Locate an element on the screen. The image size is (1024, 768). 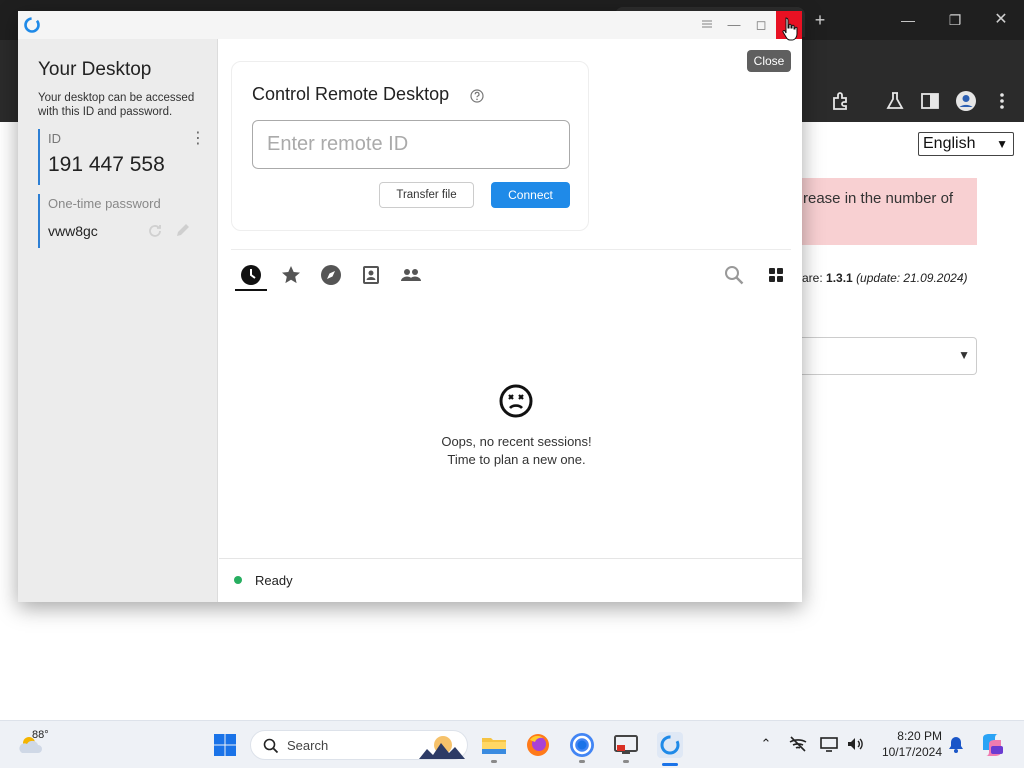
page-select: ▼ is located at coordinates (889, 356).